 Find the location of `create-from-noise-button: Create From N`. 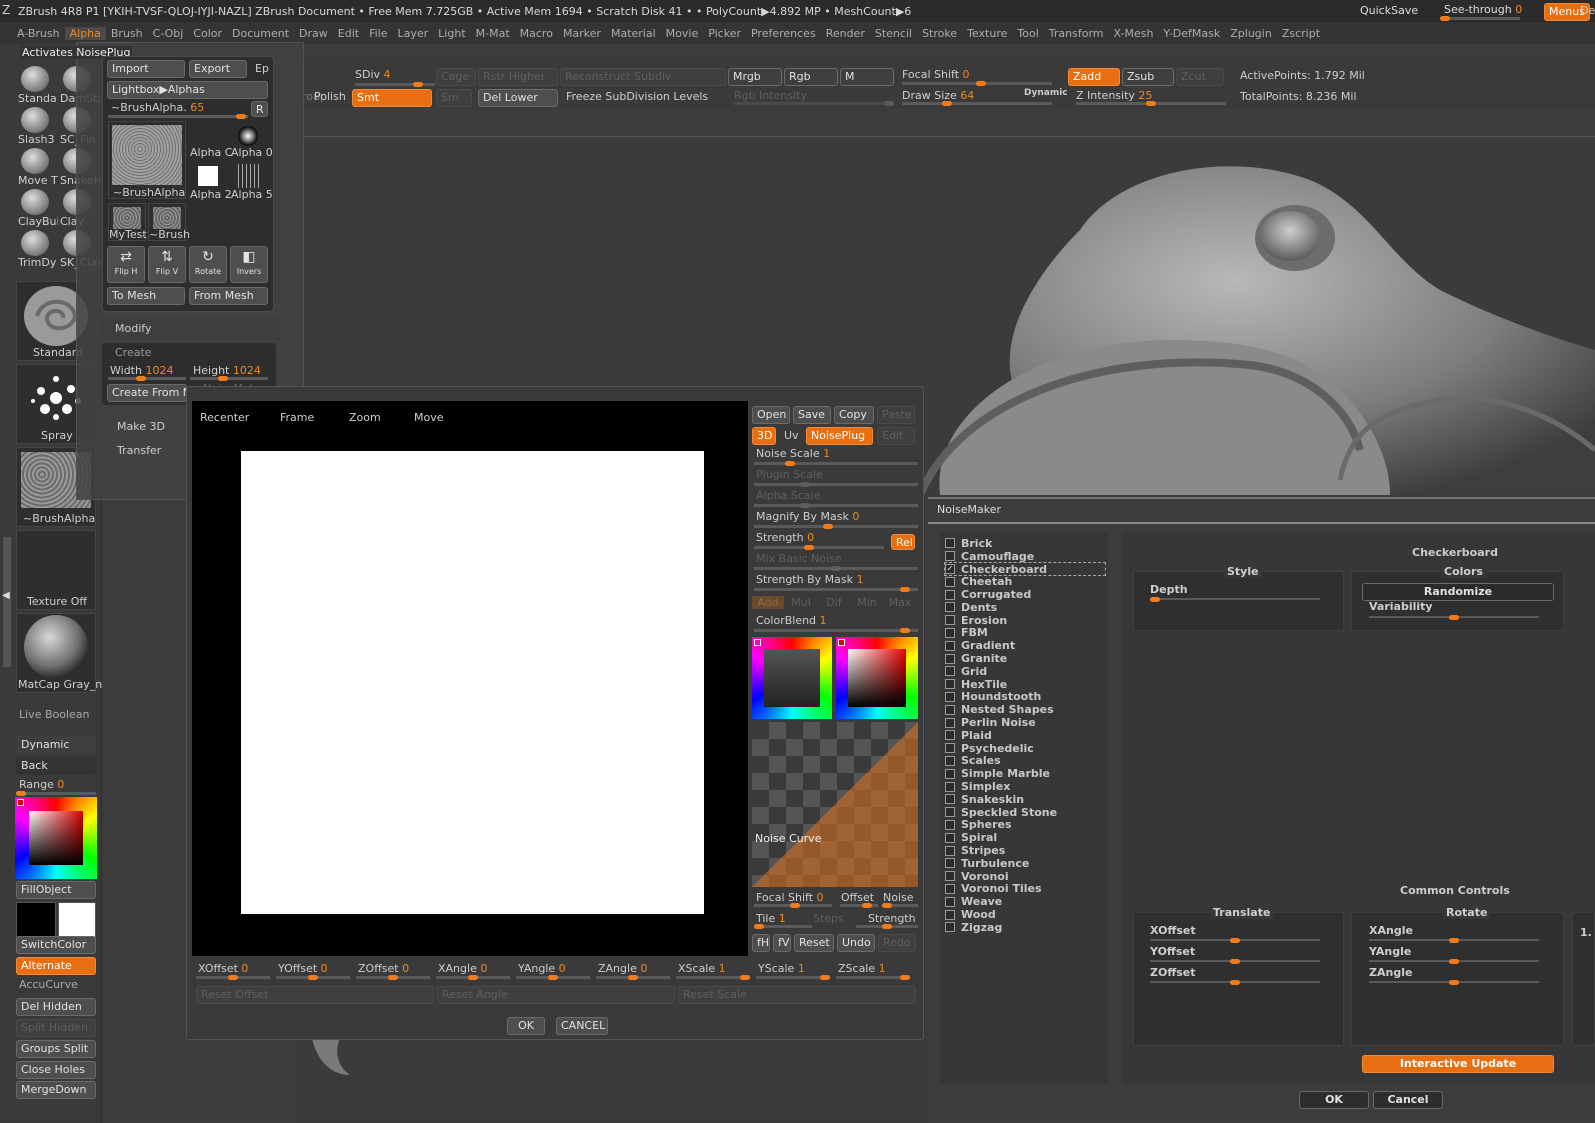

create-from-noise-button: Create From N is located at coordinates (147, 393).